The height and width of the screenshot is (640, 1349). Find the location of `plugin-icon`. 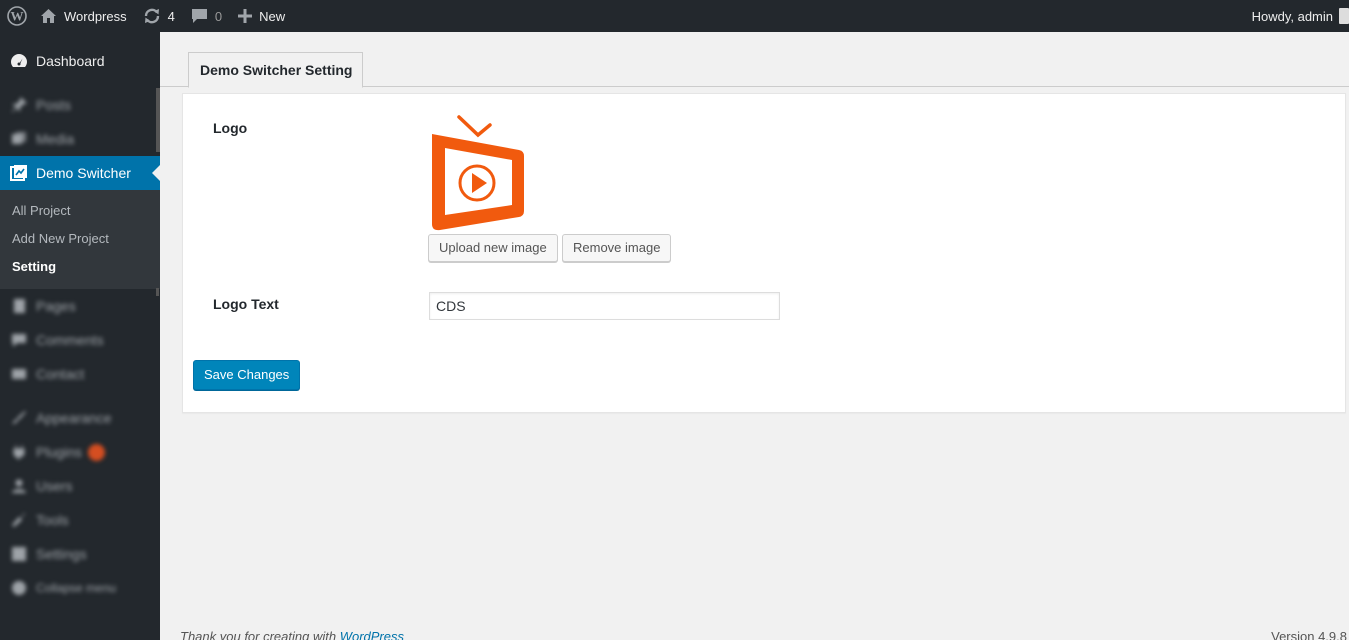

plugin-icon is located at coordinates (19, 452).